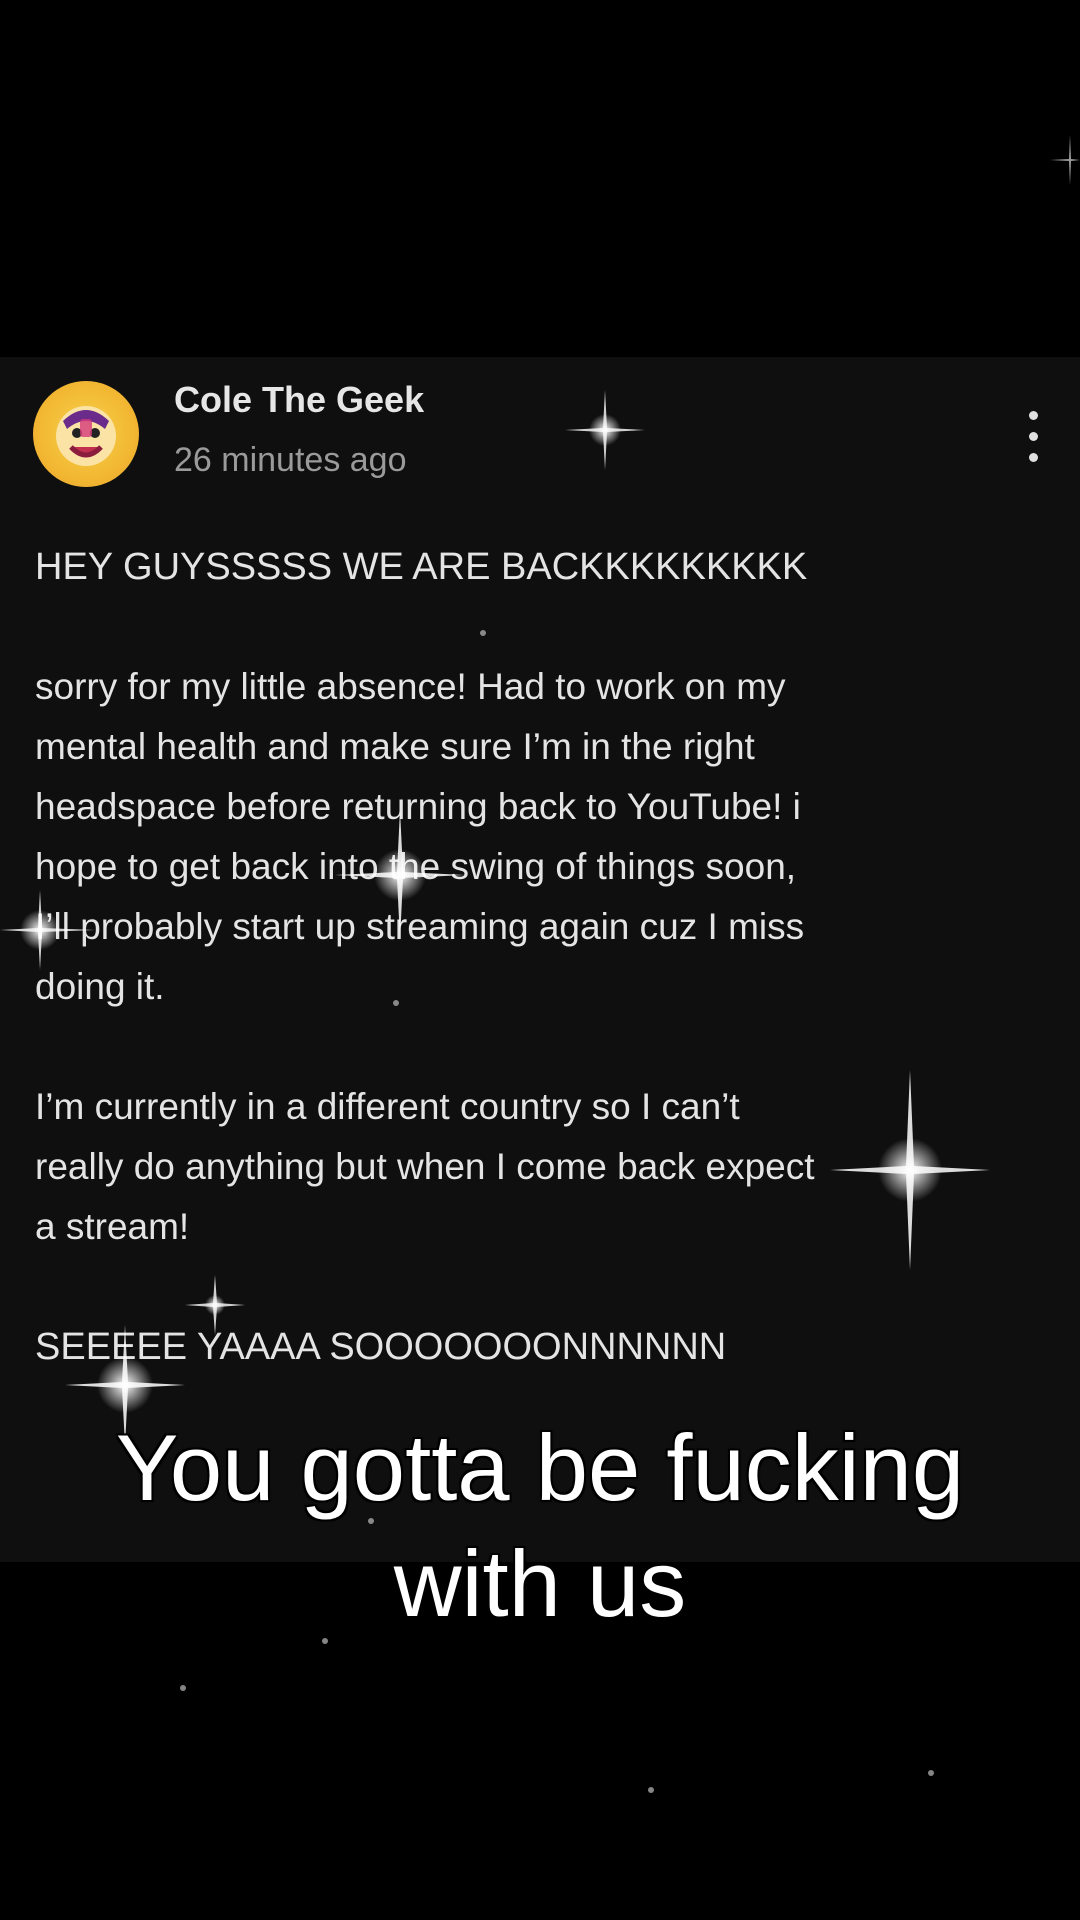 The image size is (1080, 1920). What do you see at coordinates (1065, 160) in the screenshot?
I see `sparkle-icon` at bounding box center [1065, 160].